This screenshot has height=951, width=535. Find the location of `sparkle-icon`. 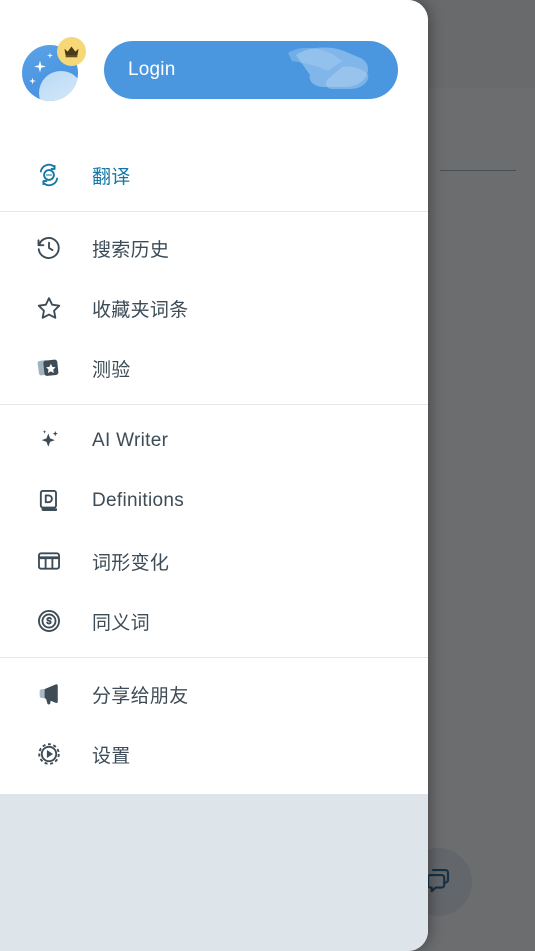

sparkle-icon is located at coordinates (49, 441).